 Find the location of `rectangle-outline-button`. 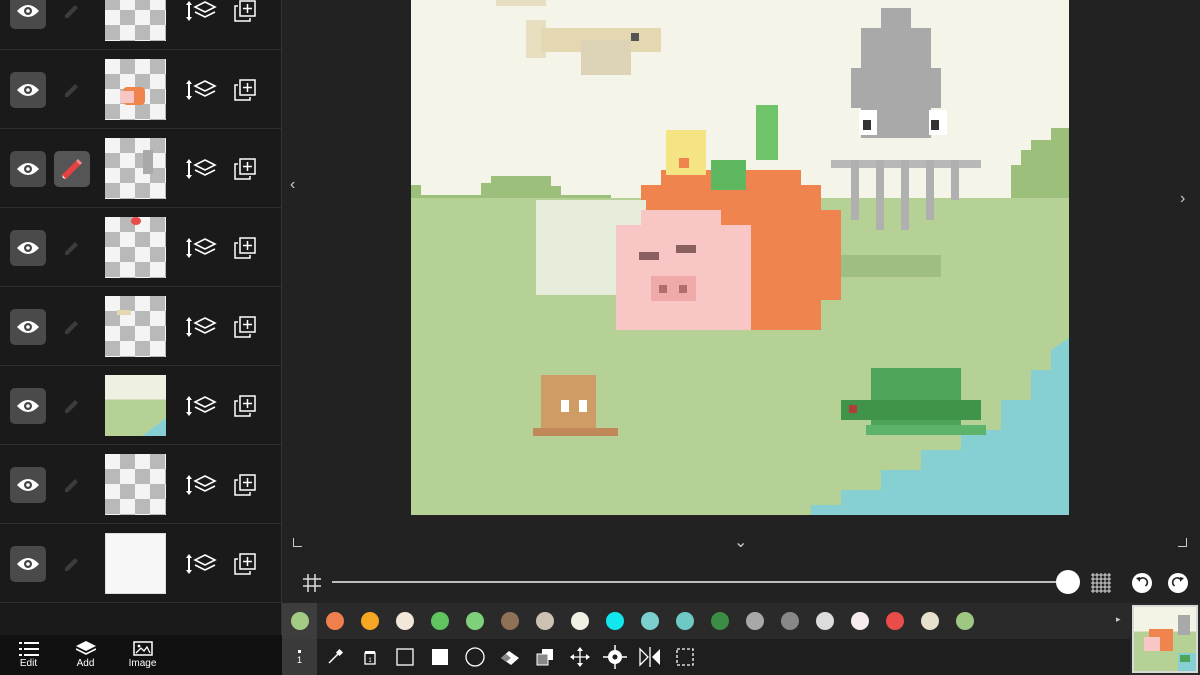

rectangle-outline-button is located at coordinates (404, 657).